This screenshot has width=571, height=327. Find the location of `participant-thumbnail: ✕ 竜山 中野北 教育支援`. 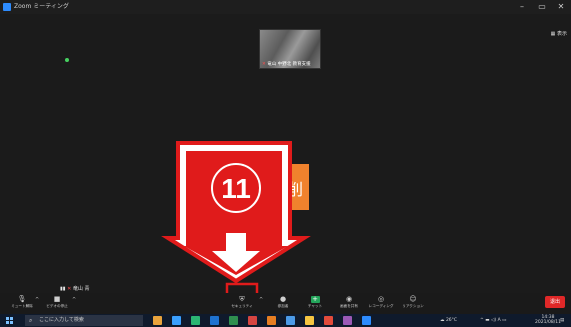

participant-thumbnail: ✕ 竜山 中野北 教育支援 is located at coordinates (290, 49).